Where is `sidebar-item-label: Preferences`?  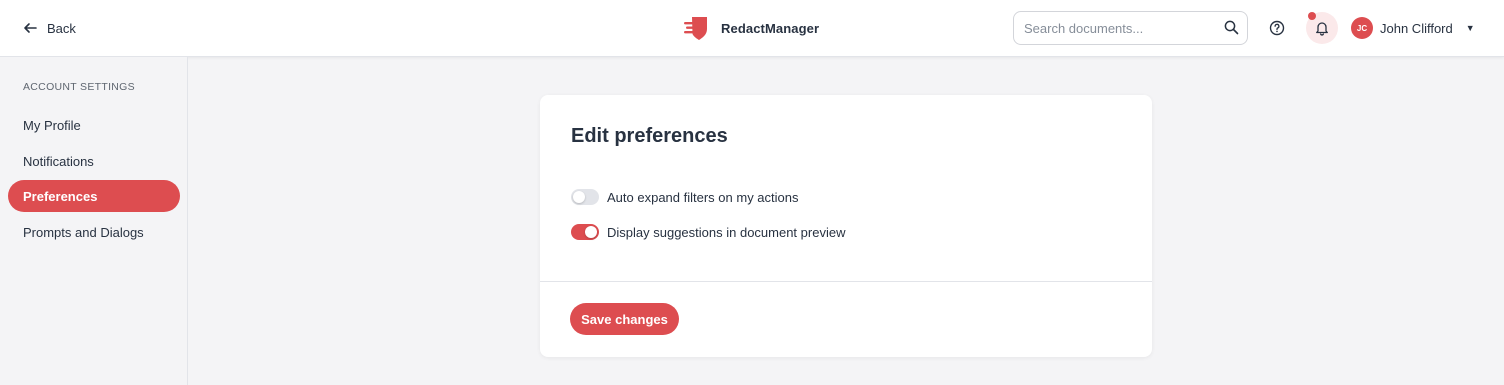 sidebar-item-label: Preferences is located at coordinates (60, 196).